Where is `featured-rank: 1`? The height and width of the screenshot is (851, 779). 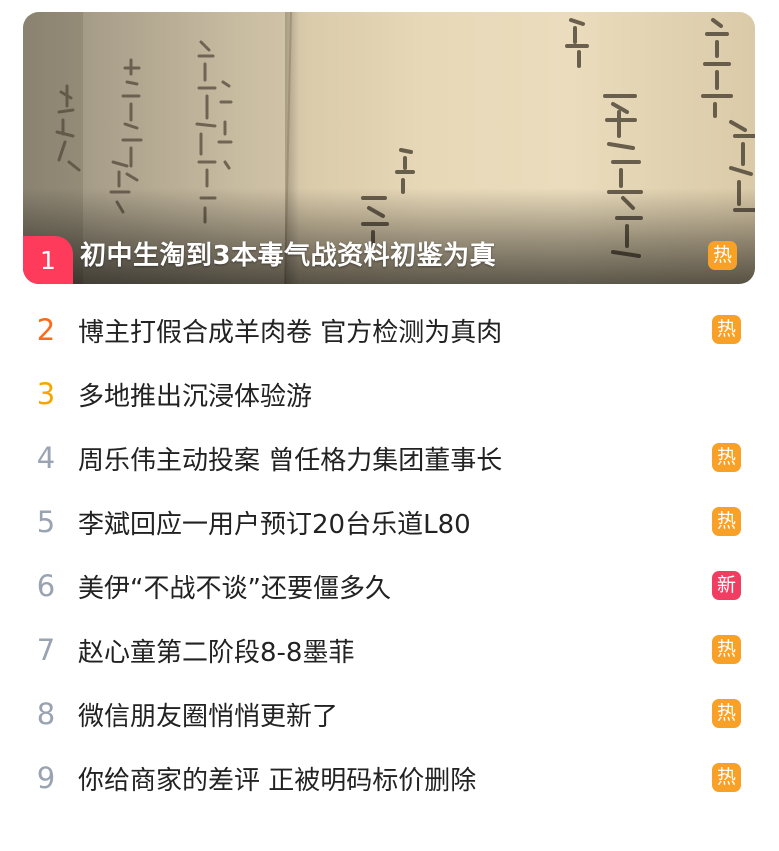
featured-rank: 1 is located at coordinates (48, 260).